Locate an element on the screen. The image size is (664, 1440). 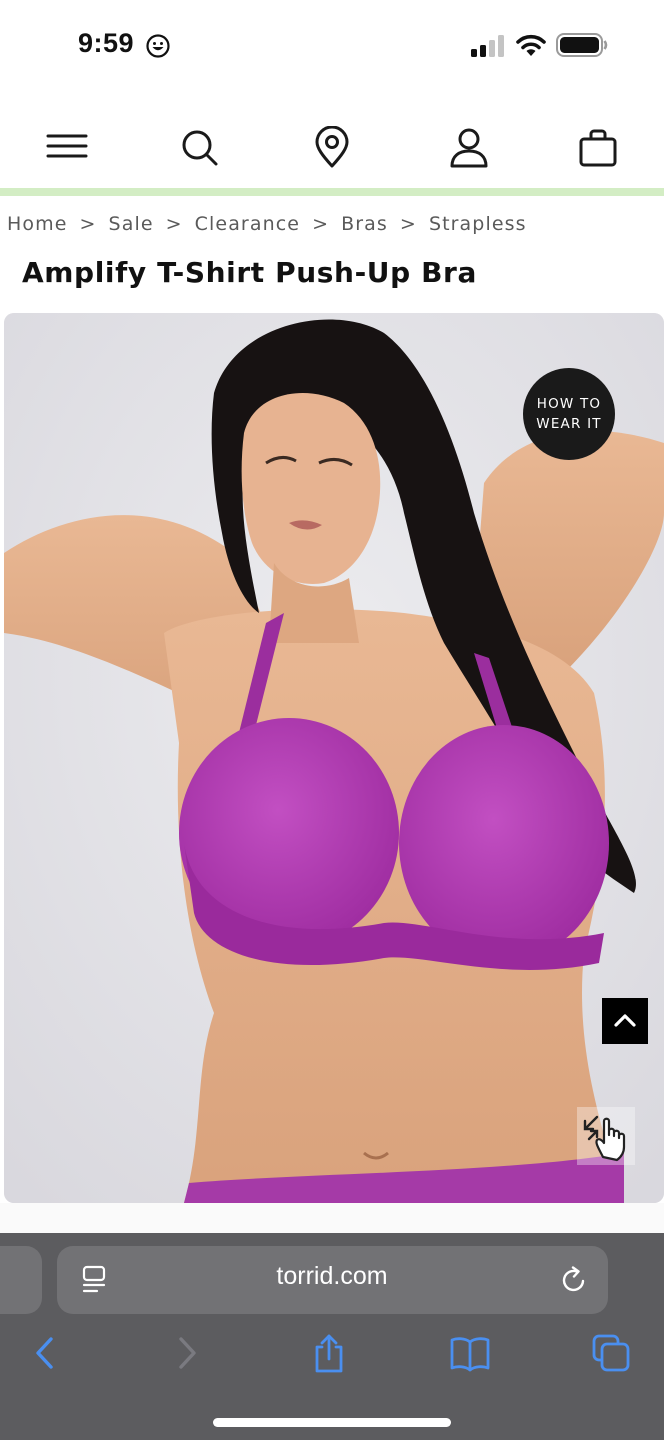
battery-icon is located at coordinates (582, 45).